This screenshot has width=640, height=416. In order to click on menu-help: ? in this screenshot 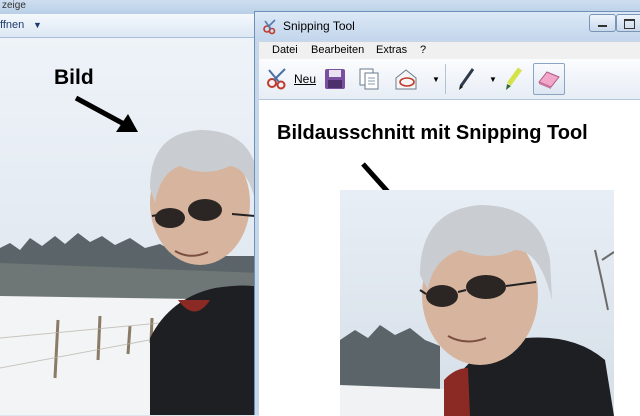, I will do `click(423, 50)`.